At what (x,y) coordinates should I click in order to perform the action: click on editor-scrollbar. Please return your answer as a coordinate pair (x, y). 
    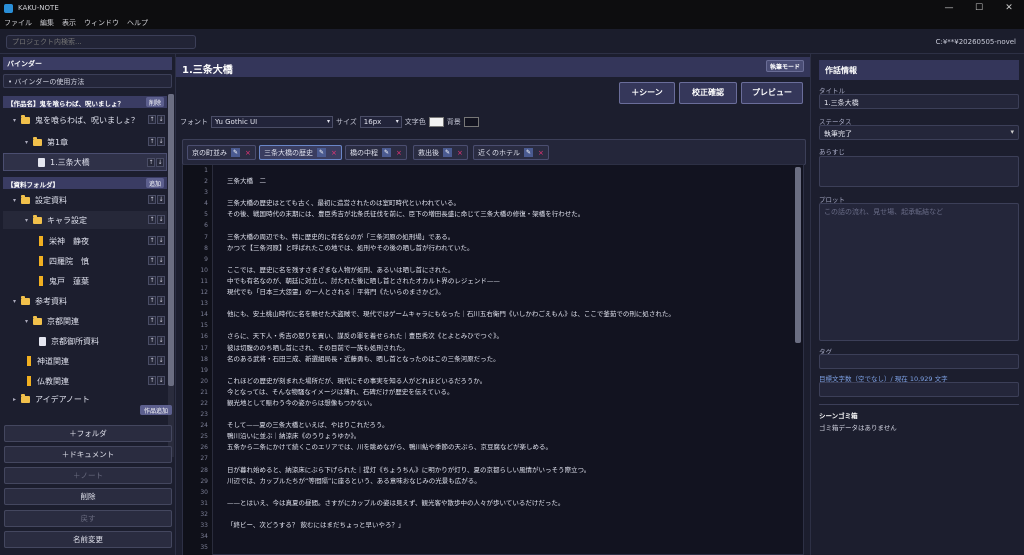
    Looking at the image, I should click on (798, 255).